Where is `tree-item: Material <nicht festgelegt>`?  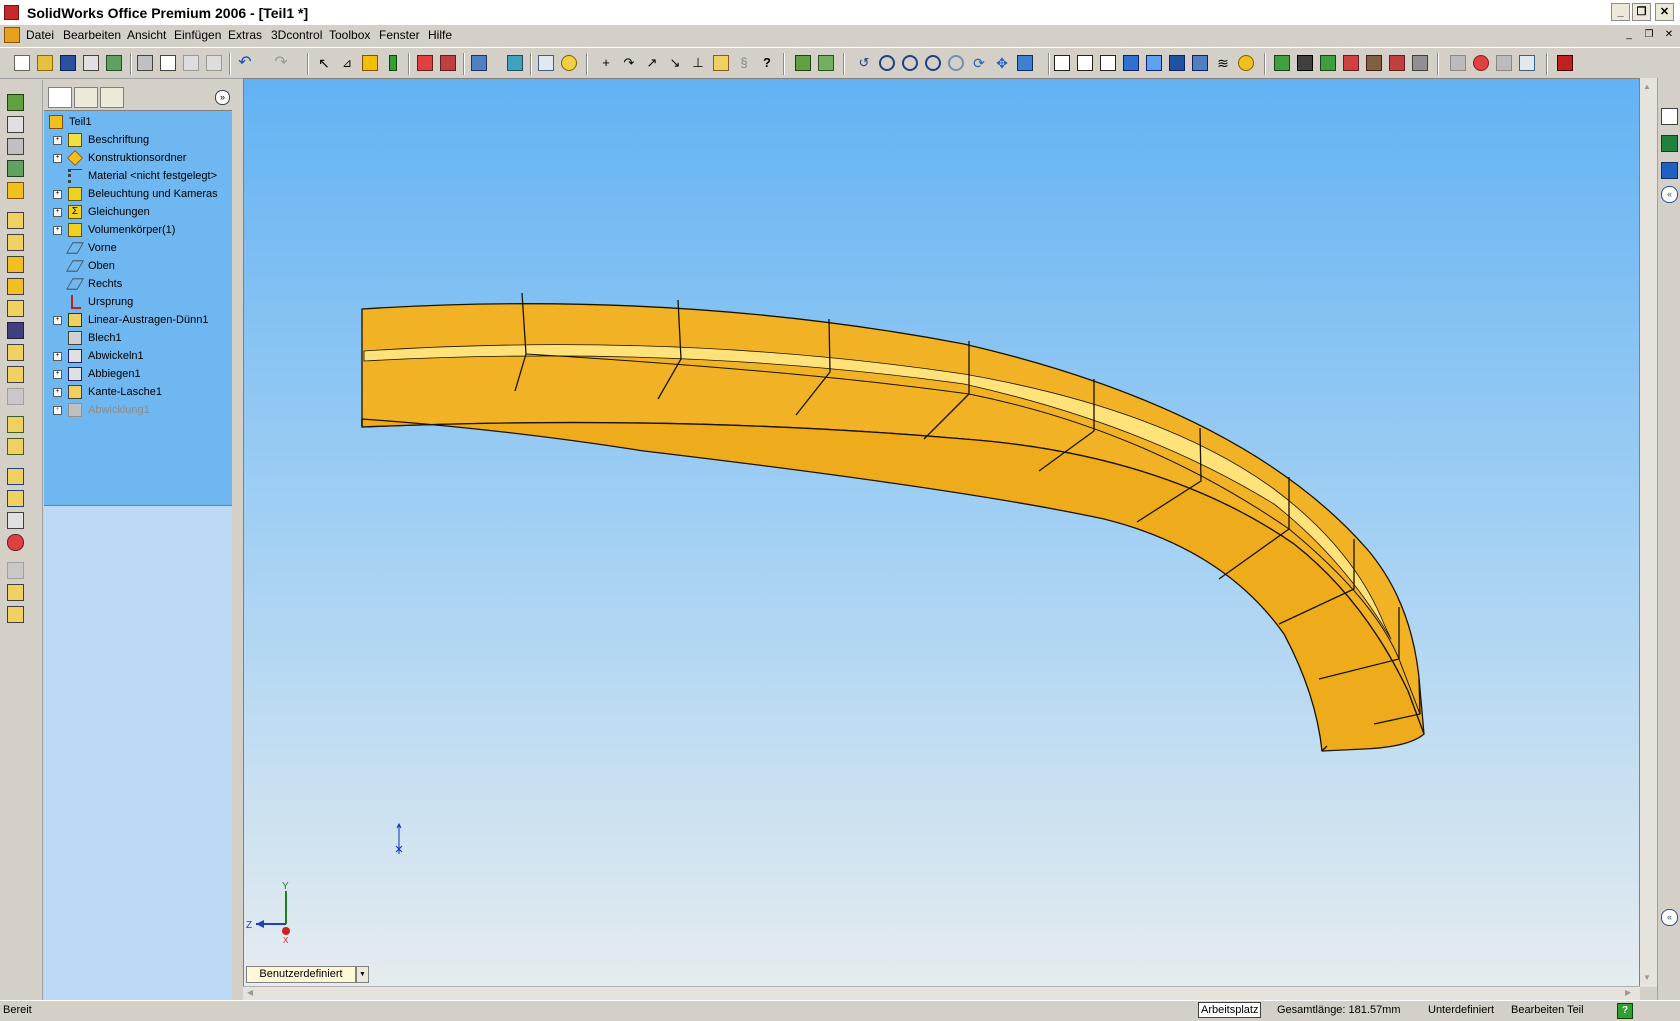 tree-item: Material <nicht festgelegt> is located at coordinates (138, 176).